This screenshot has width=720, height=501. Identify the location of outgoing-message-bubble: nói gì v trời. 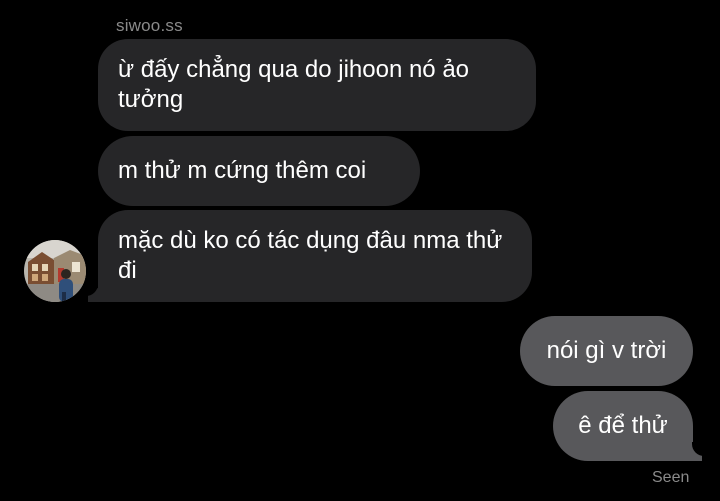
(606, 351).